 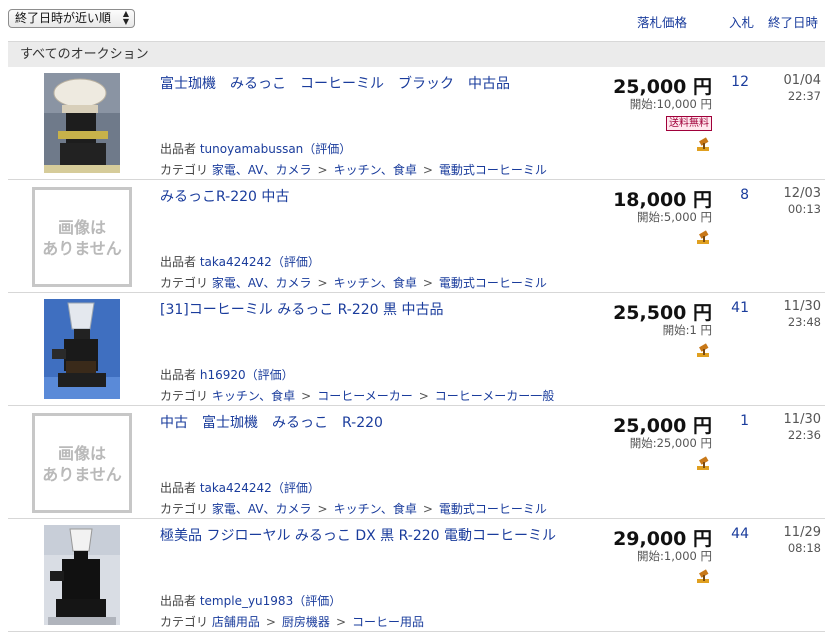 I want to click on sort-by-end-time: 終了日時, so click(x=793, y=21).